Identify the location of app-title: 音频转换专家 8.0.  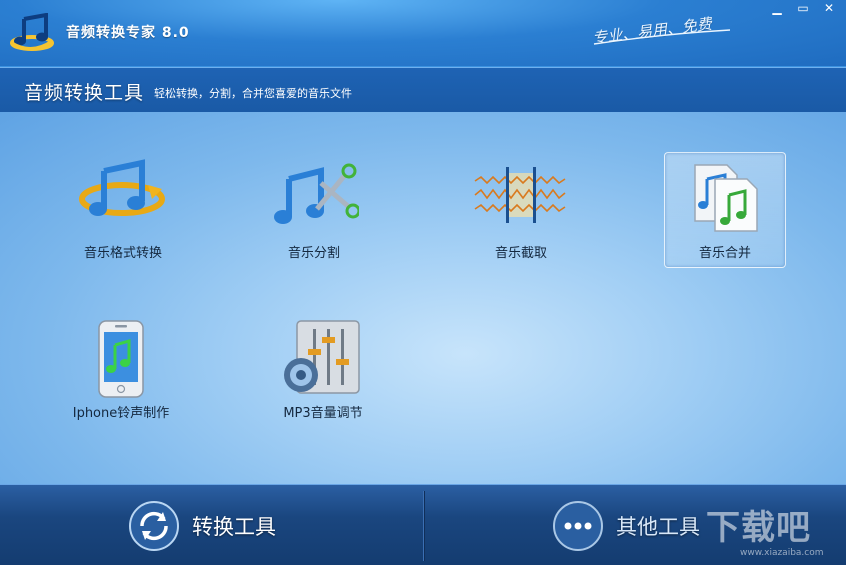
(128, 33).